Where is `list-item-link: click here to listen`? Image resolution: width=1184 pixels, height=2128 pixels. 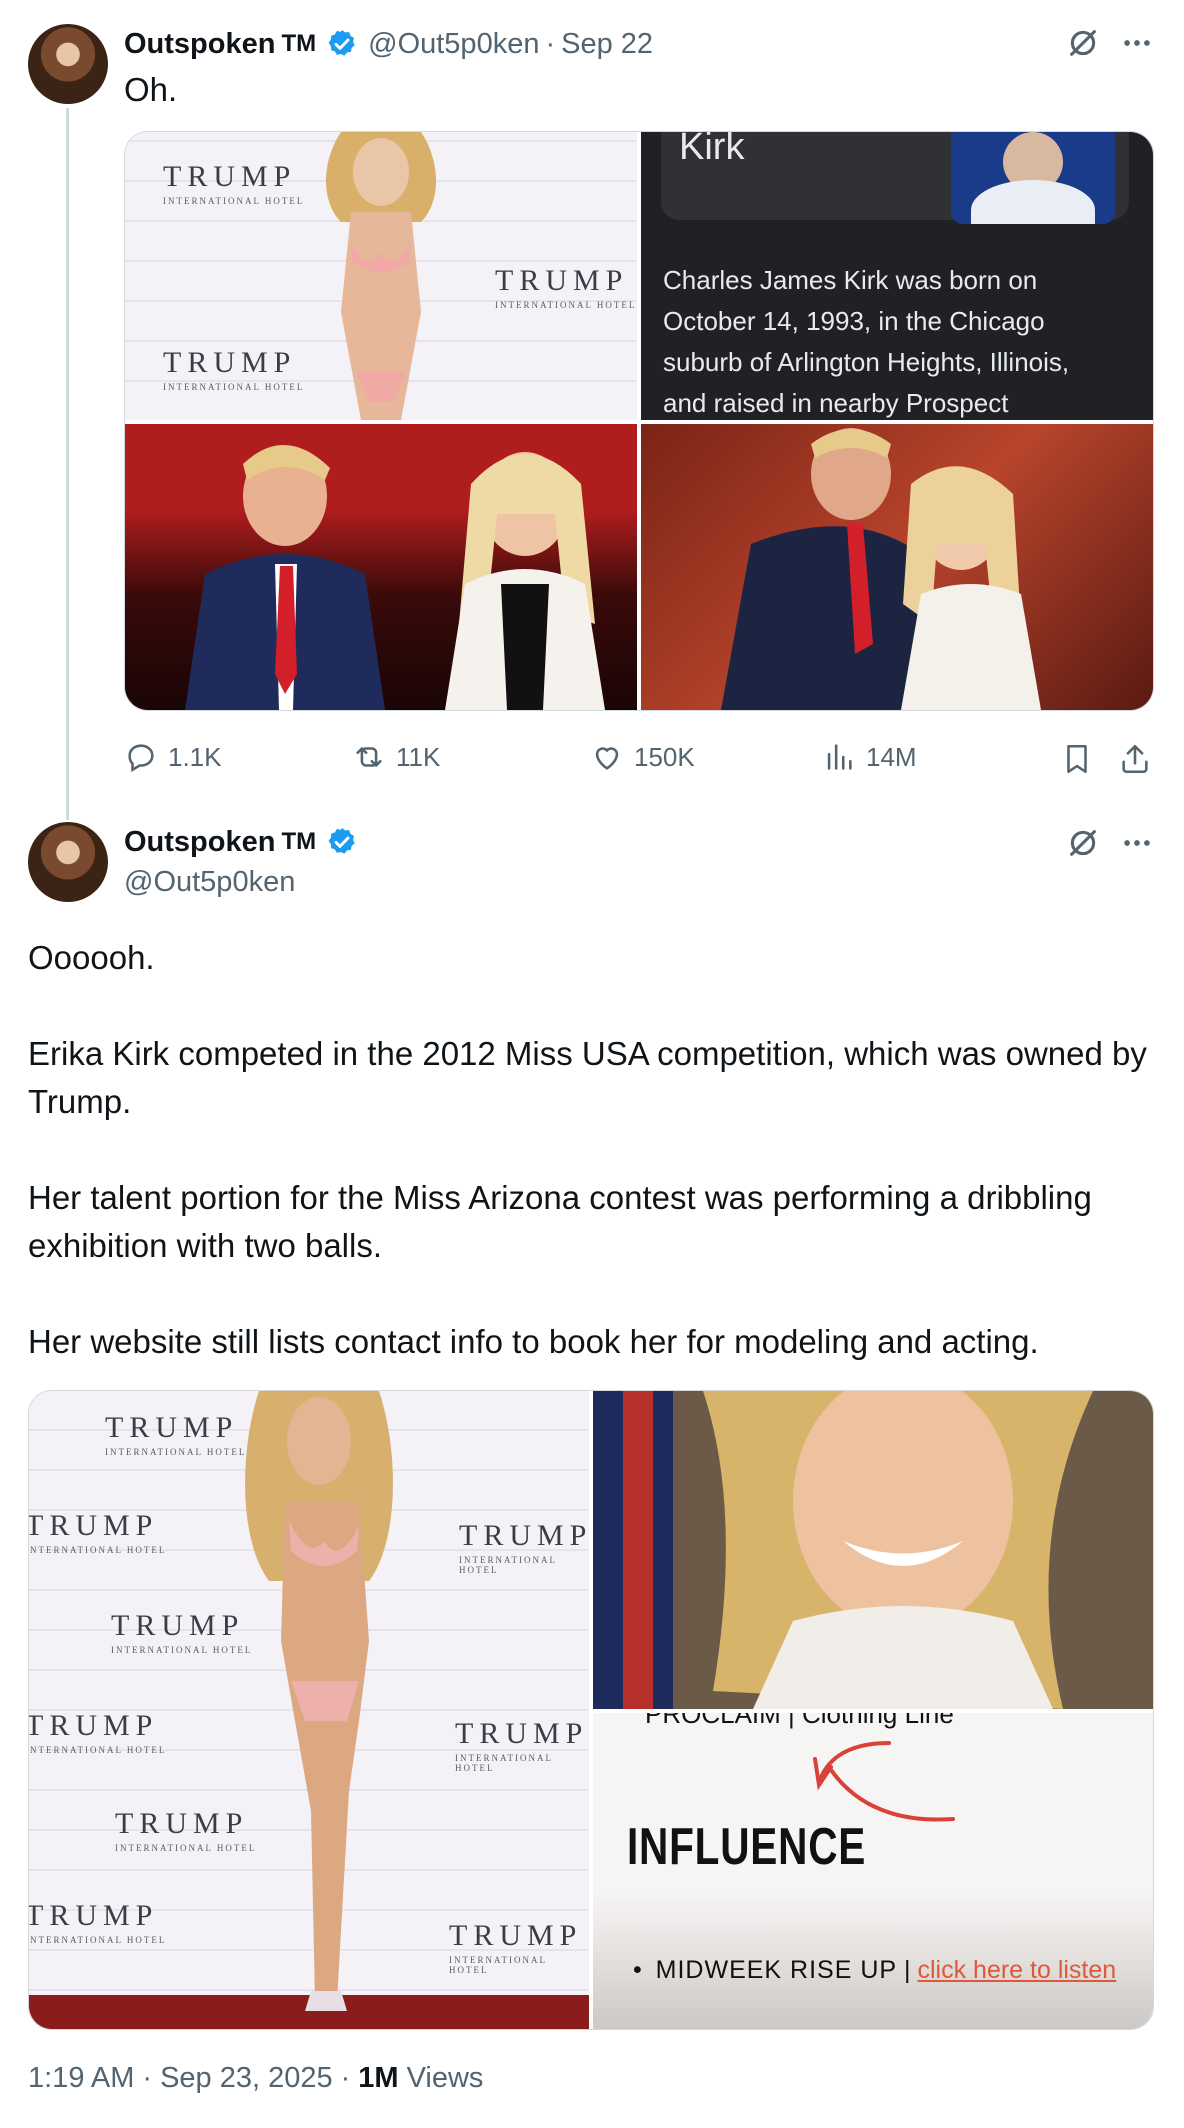
list-item-link: click here to listen is located at coordinates (1016, 1970).